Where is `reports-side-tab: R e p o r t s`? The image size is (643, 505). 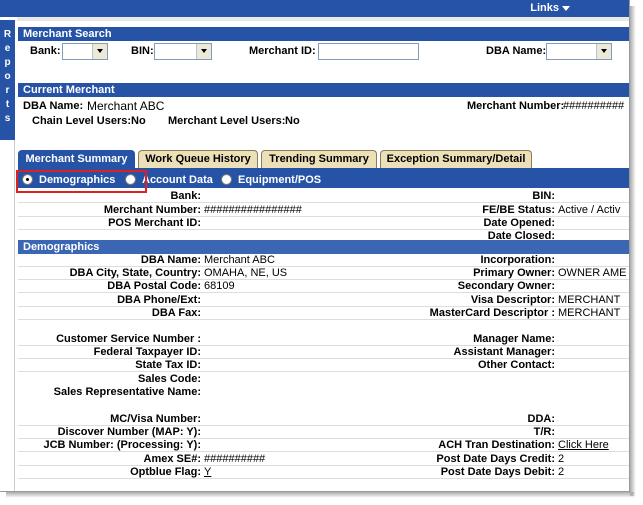
reports-side-tab: R e p o r t s is located at coordinates (7, 80).